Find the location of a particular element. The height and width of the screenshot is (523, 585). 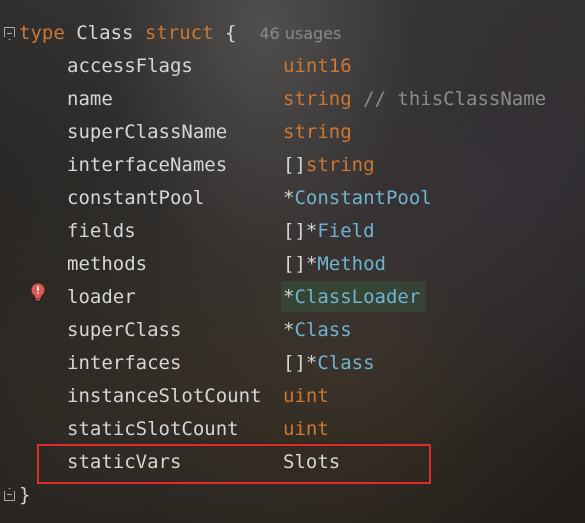

struct-field-line: superClassName string is located at coordinates (292, 132).